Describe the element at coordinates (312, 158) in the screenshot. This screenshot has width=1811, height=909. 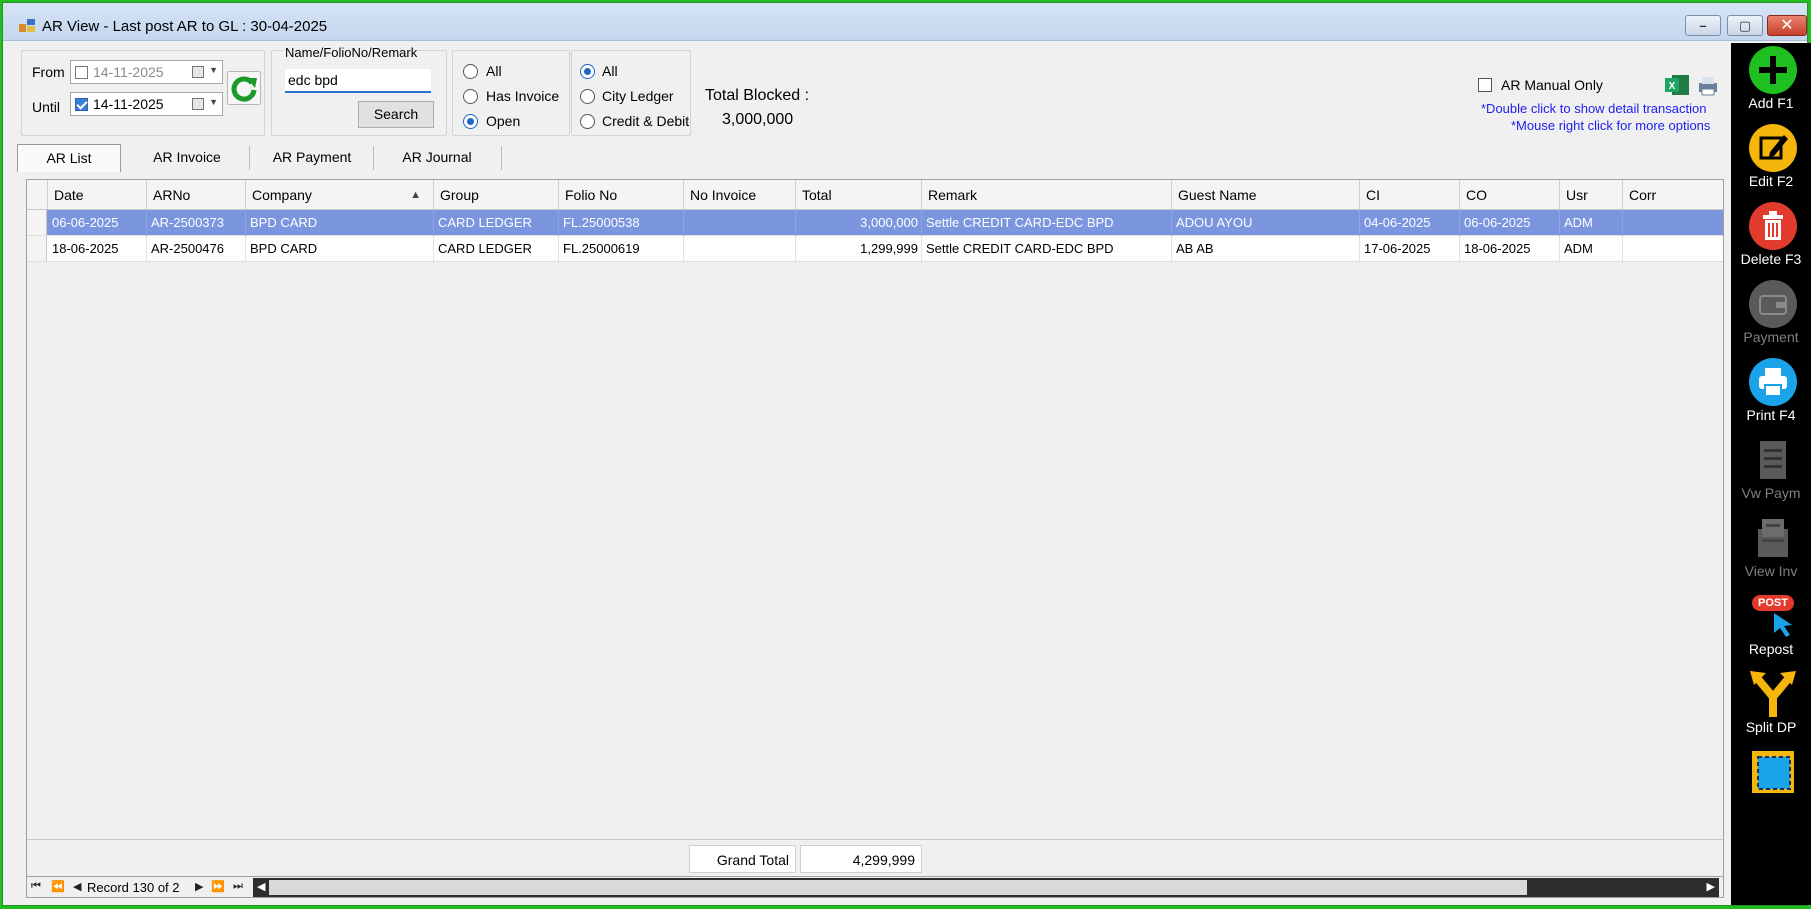
I see `tab-ar-payment: AR Payment` at that location.